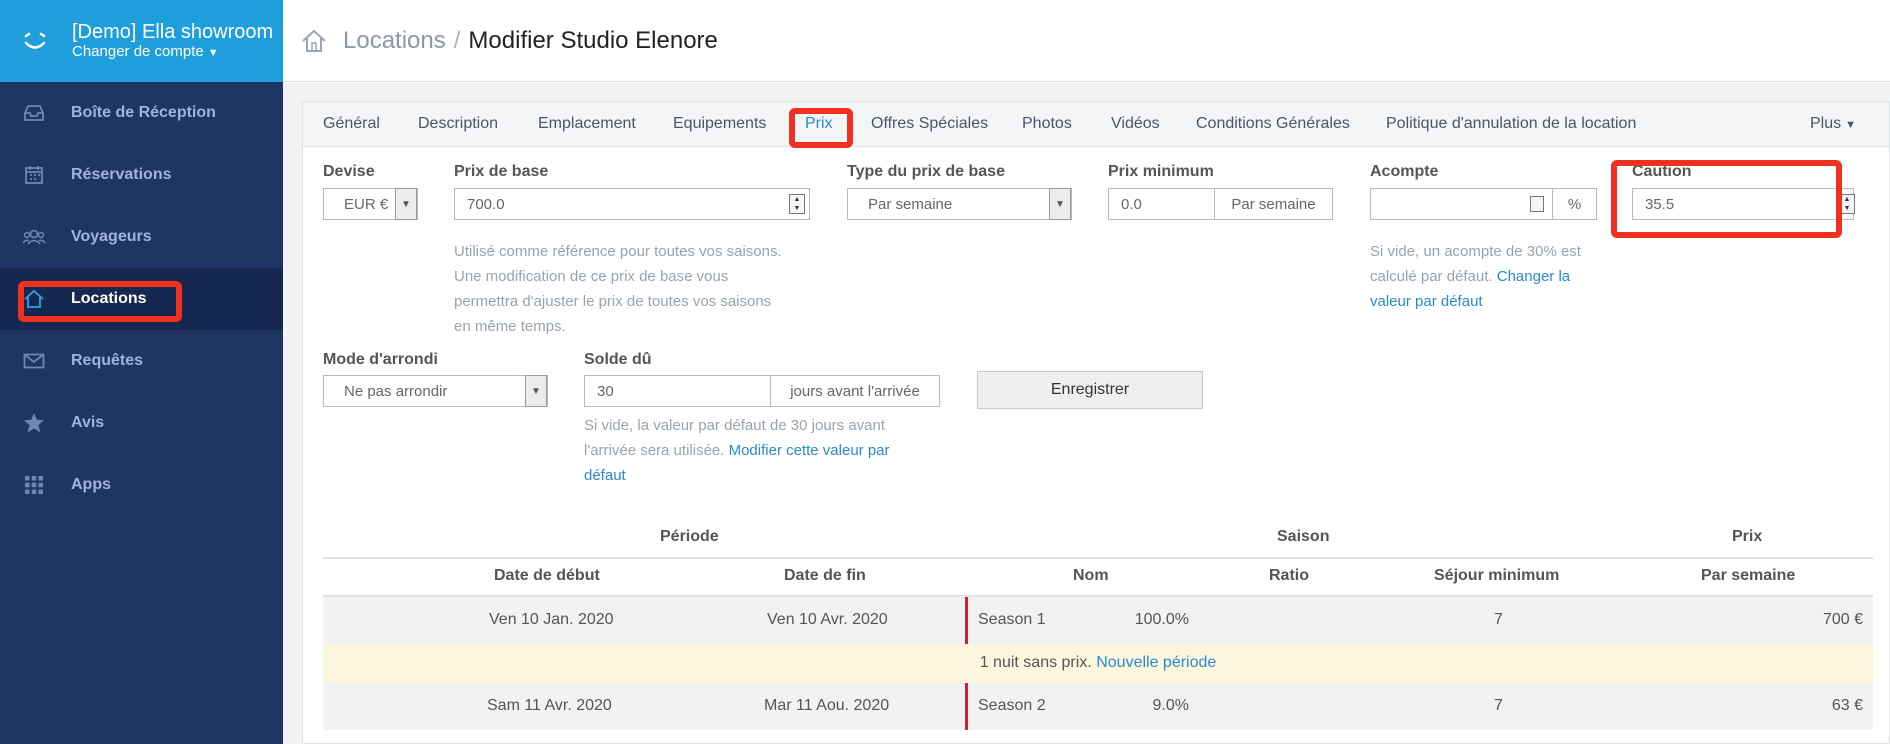 This screenshot has height=744, width=1890. What do you see at coordinates (1131, 204) in the screenshot?
I see `prix-minimum-value: 0.0` at bounding box center [1131, 204].